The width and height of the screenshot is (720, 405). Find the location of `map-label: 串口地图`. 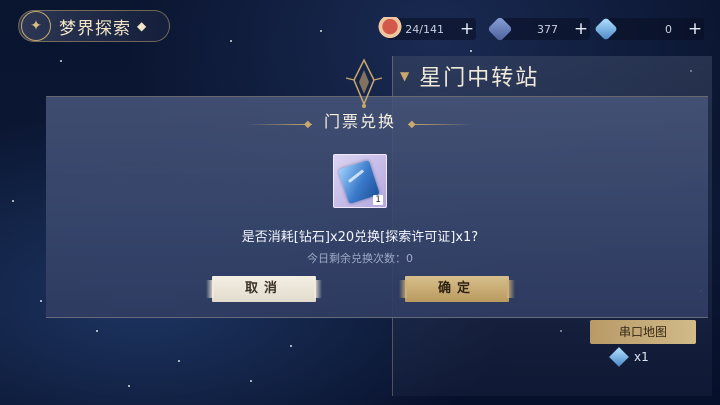

map-label: 串口地图 is located at coordinates (643, 332).